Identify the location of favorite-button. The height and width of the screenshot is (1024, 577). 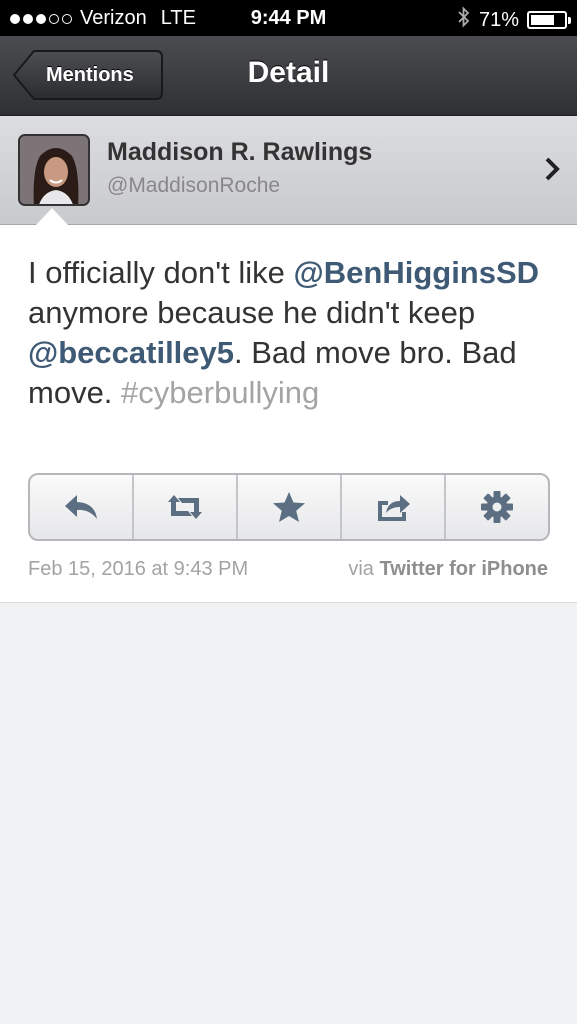
(290, 507).